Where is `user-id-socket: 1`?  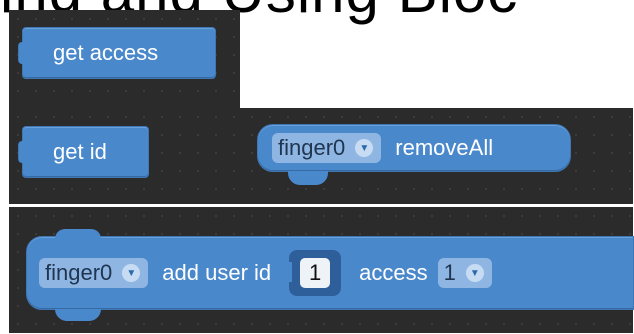 user-id-socket: 1 is located at coordinates (312, 273).